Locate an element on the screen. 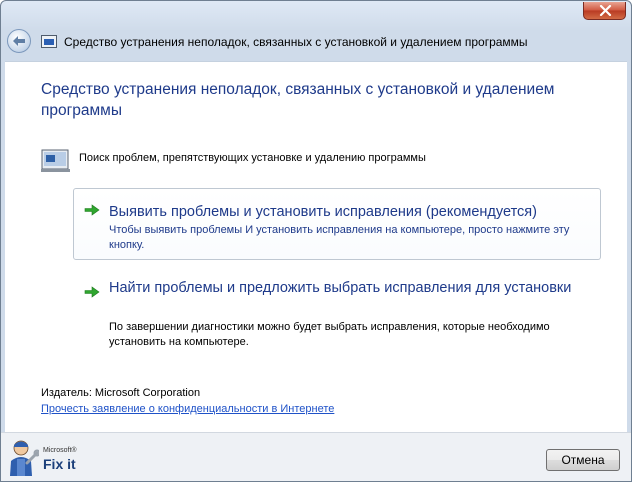 This screenshot has height=482, width=632. computer-icon is located at coordinates (55, 160).